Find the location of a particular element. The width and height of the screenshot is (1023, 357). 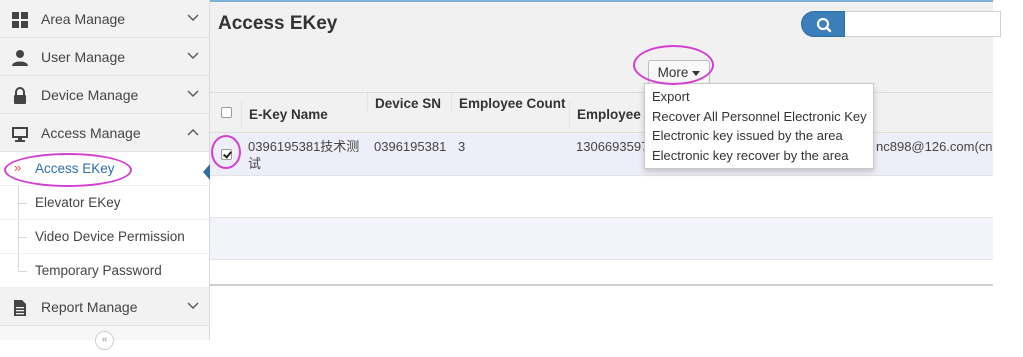

sidebar-item-label: Temporary Password is located at coordinates (98, 270).